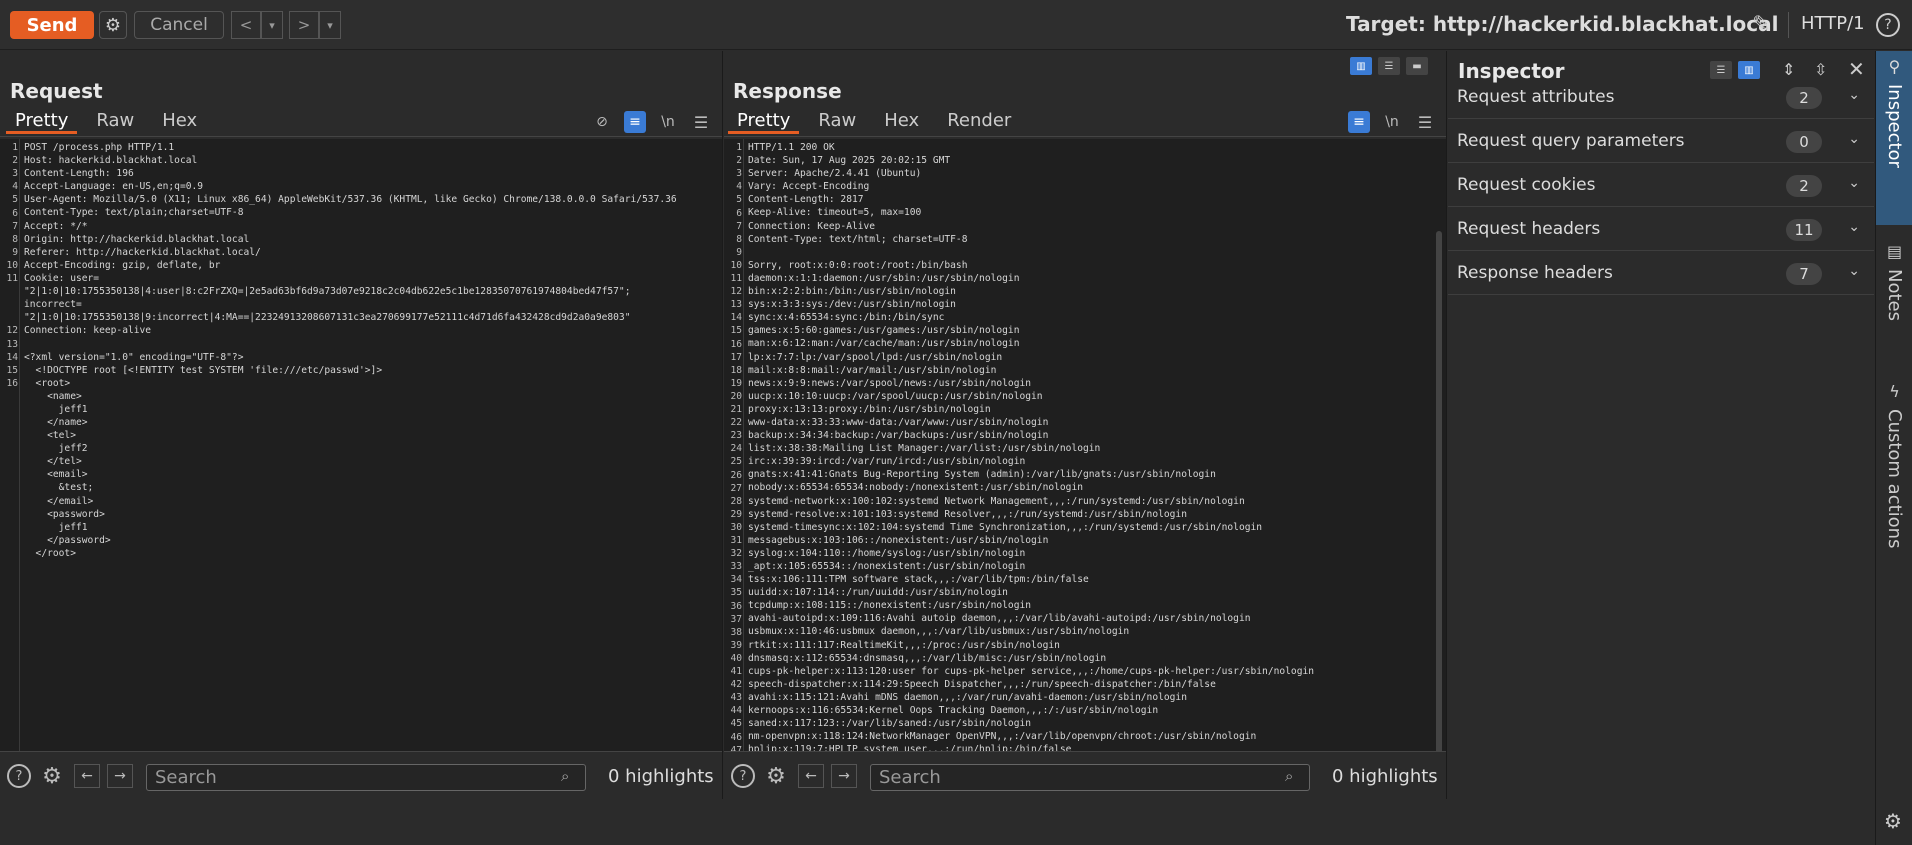 The height and width of the screenshot is (845, 1912). Describe the element at coordinates (15, 187) in the screenshot. I see `line-number: 4` at that location.